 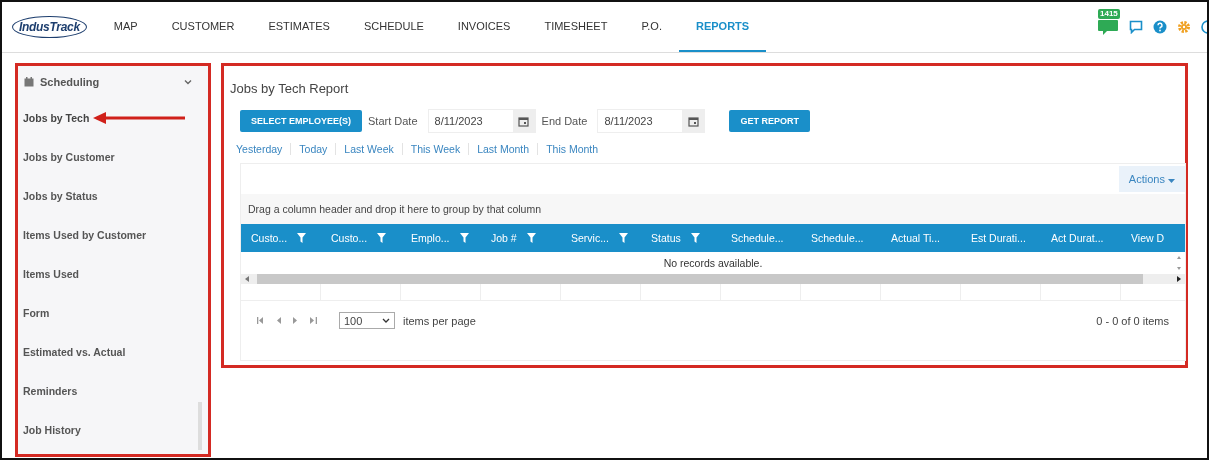 What do you see at coordinates (290, 88) in the screenshot?
I see `report-title: Jobs by Tech Report` at bounding box center [290, 88].